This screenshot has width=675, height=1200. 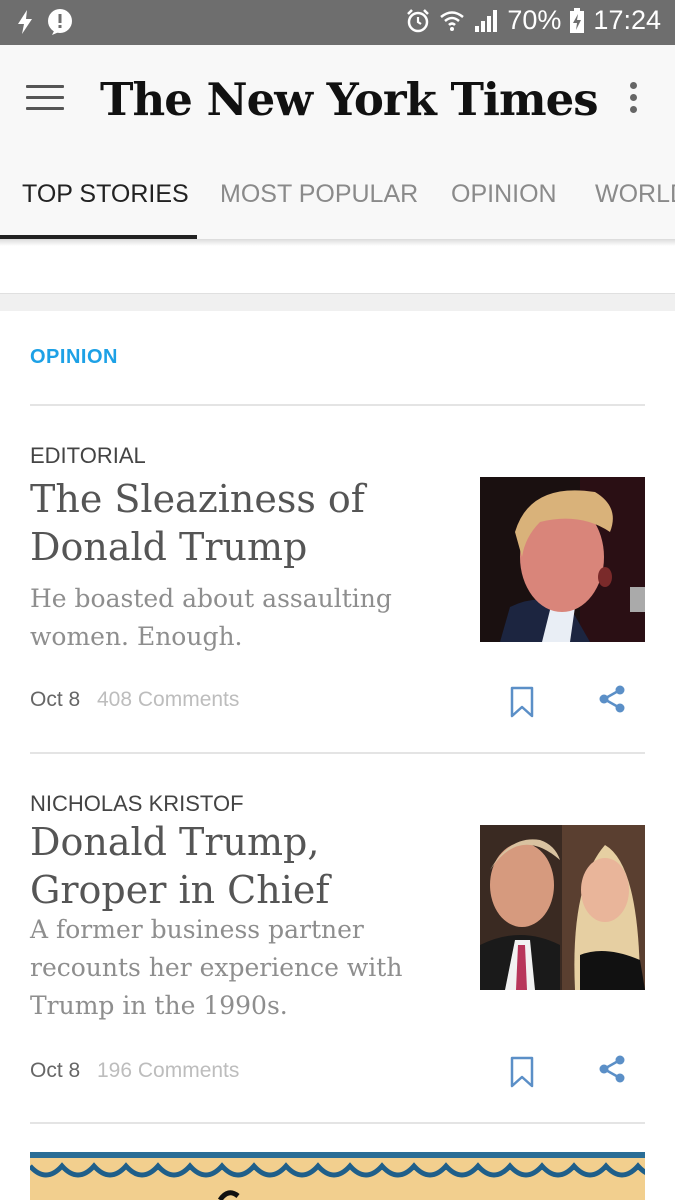 What do you see at coordinates (168, 700) in the screenshot?
I see `article-comments: 408 Comments` at bounding box center [168, 700].